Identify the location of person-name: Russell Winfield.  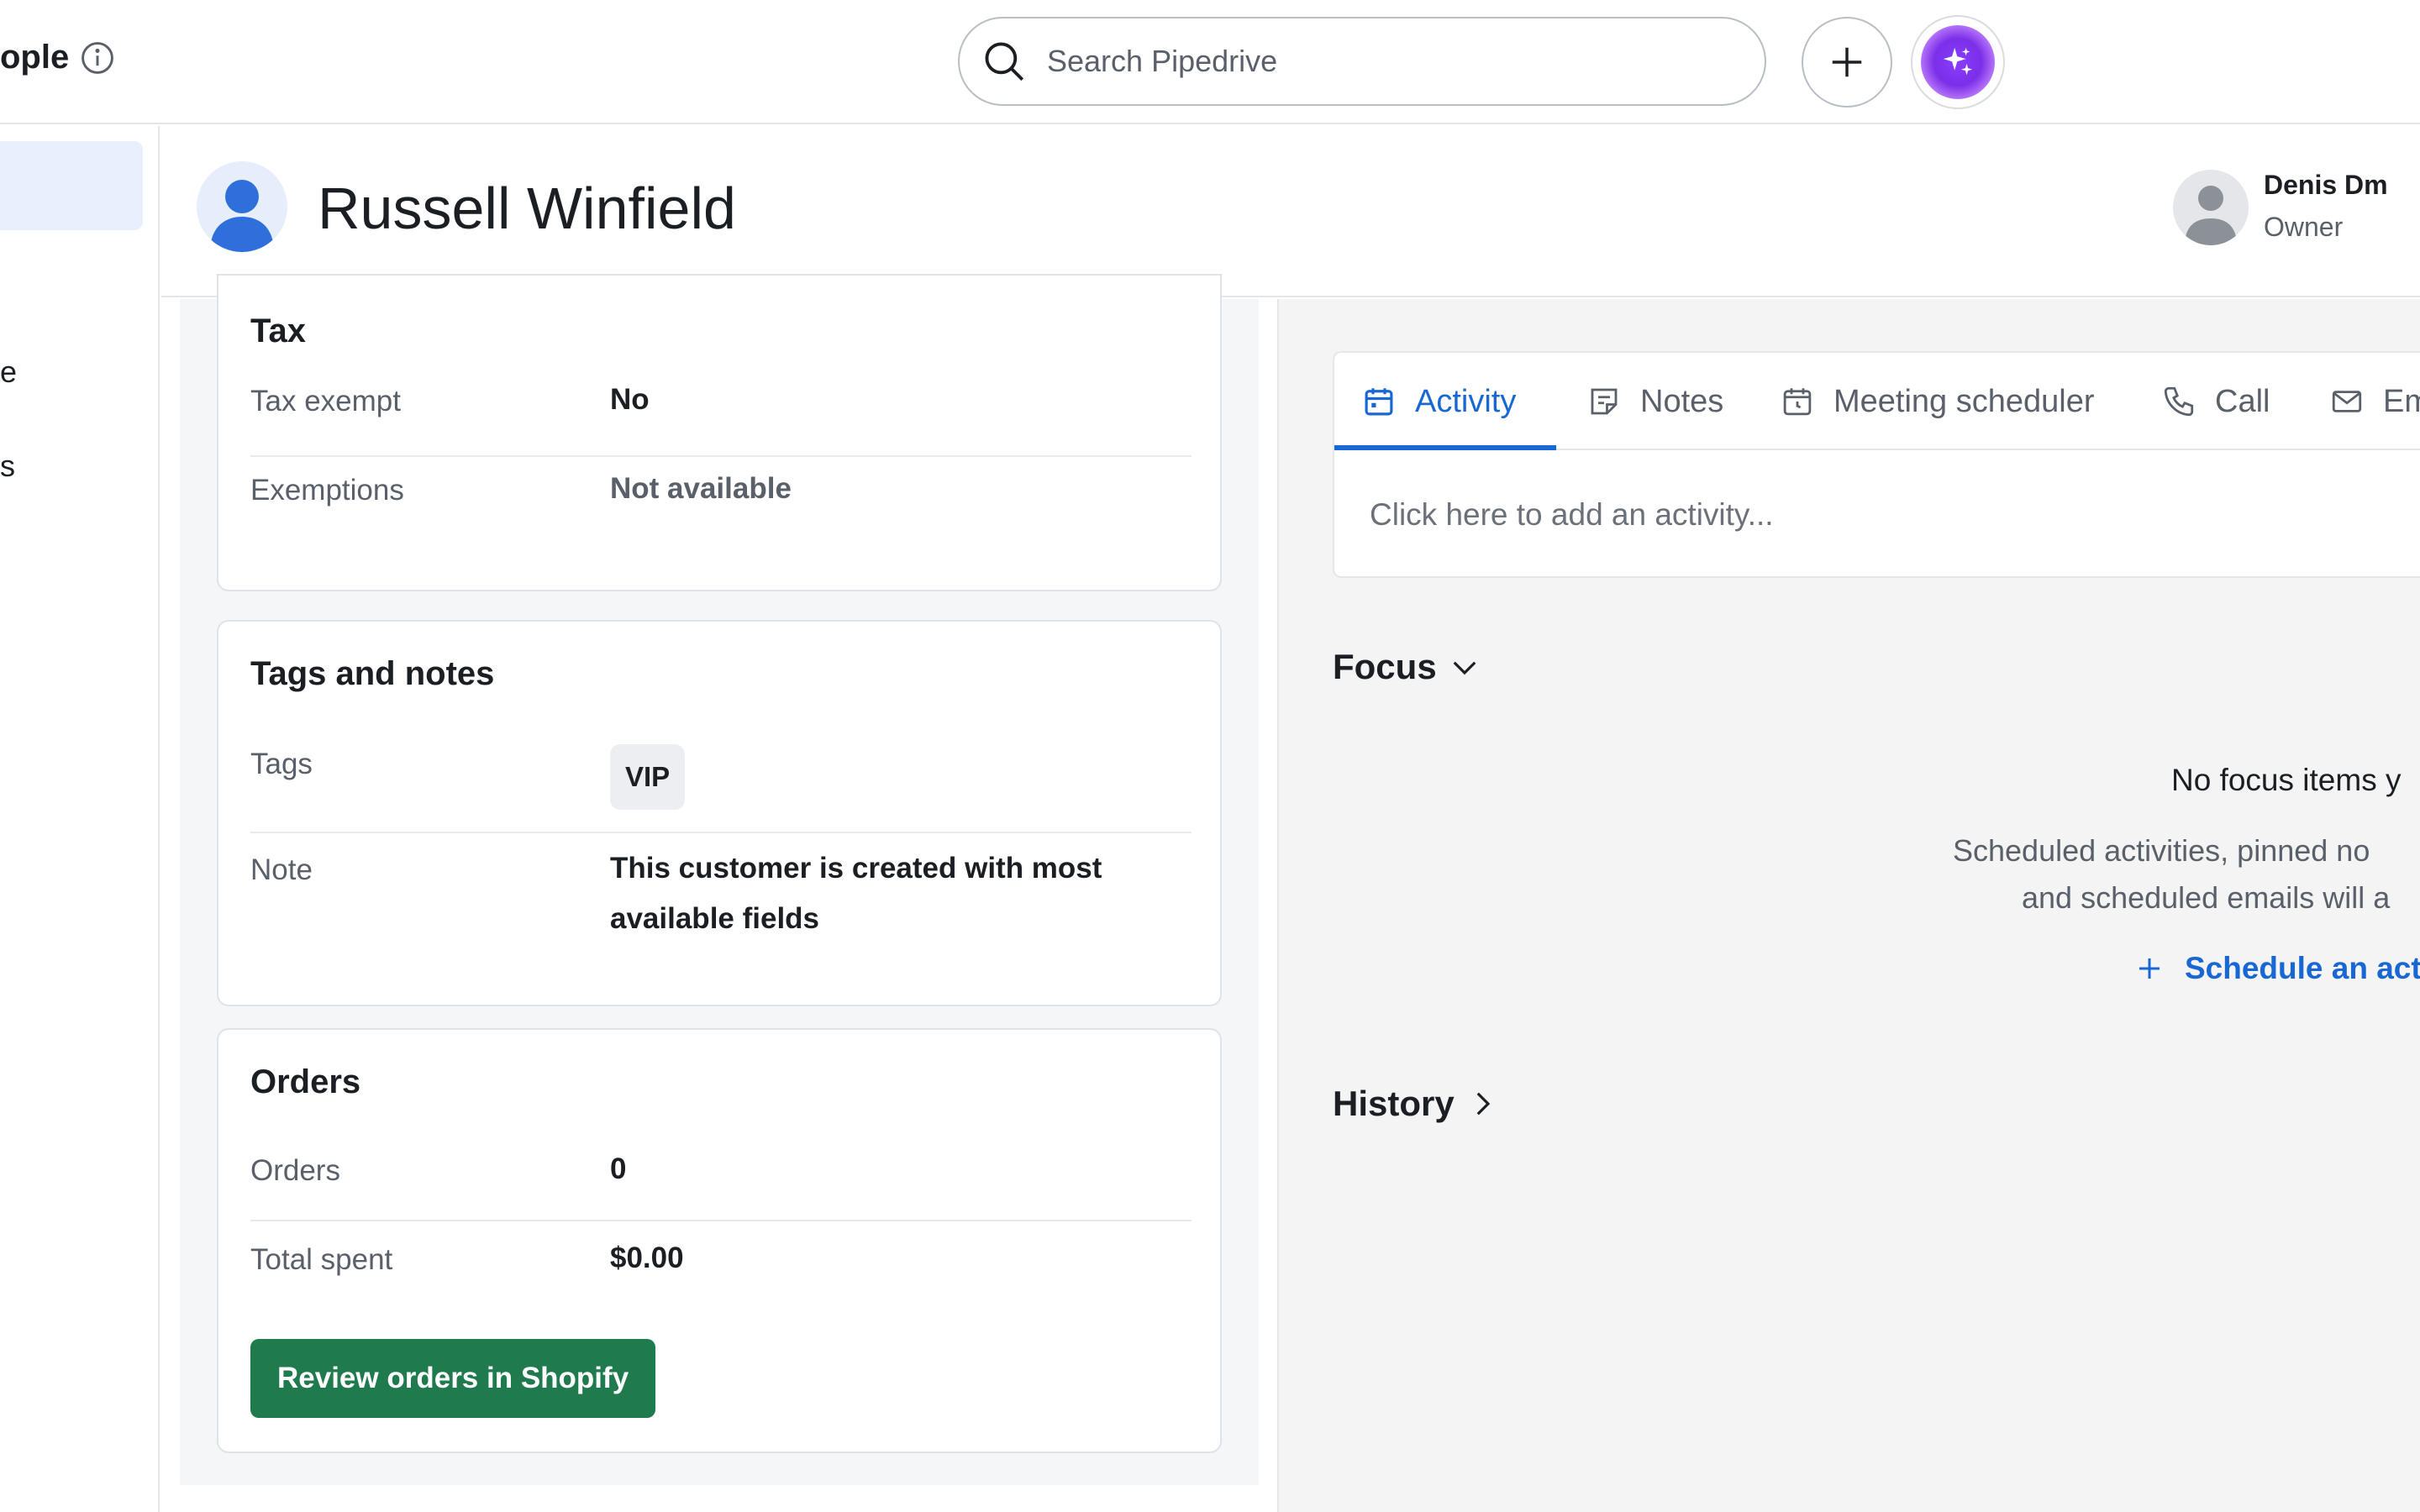
(527, 208).